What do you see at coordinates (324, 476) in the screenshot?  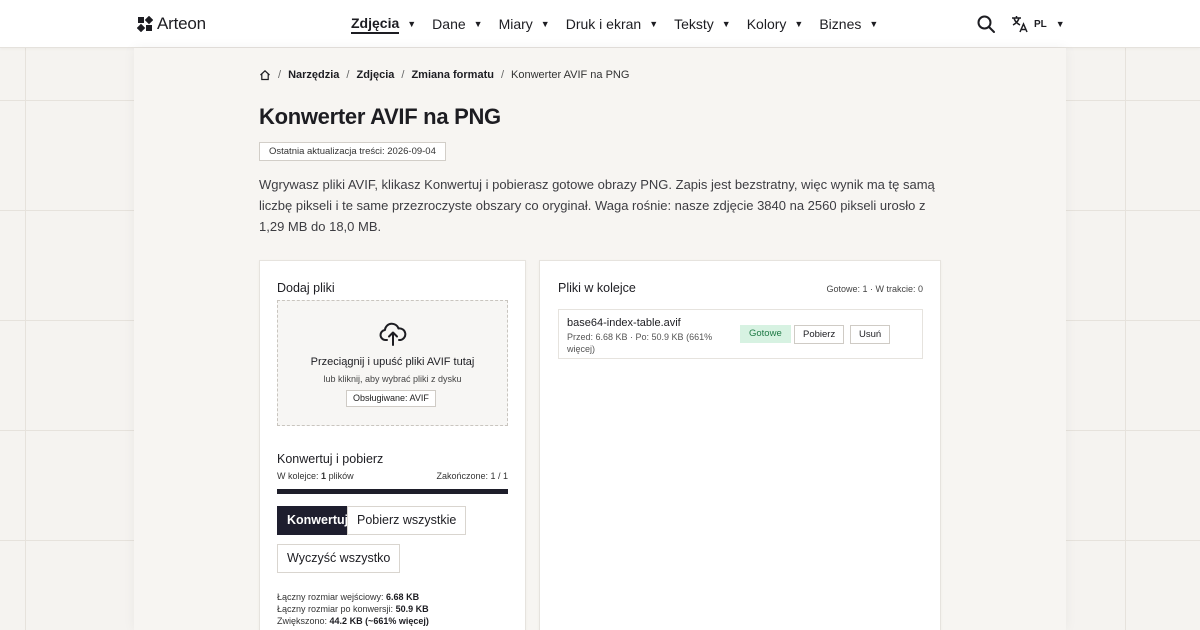 I see `queue-count-value: 1` at bounding box center [324, 476].